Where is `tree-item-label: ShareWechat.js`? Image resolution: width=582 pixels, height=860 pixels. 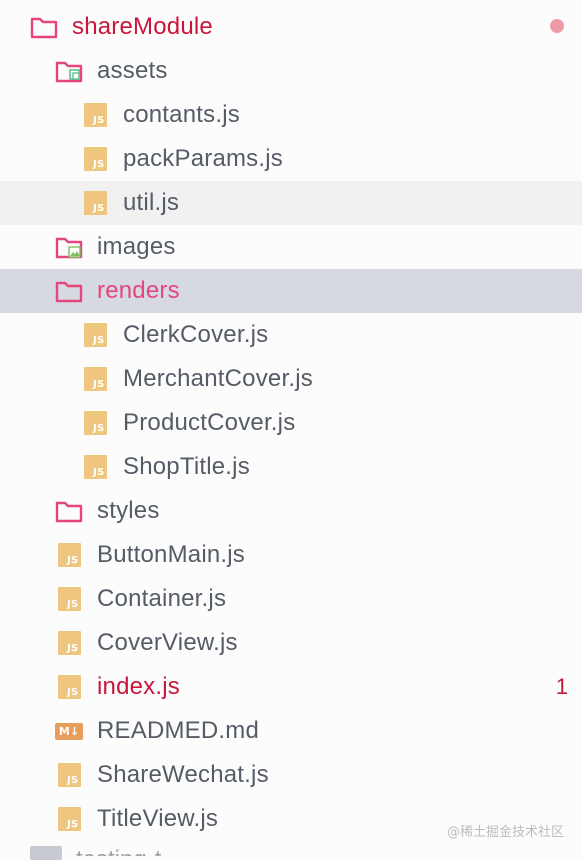
tree-item-label: ShareWechat.js is located at coordinates (183, 774).